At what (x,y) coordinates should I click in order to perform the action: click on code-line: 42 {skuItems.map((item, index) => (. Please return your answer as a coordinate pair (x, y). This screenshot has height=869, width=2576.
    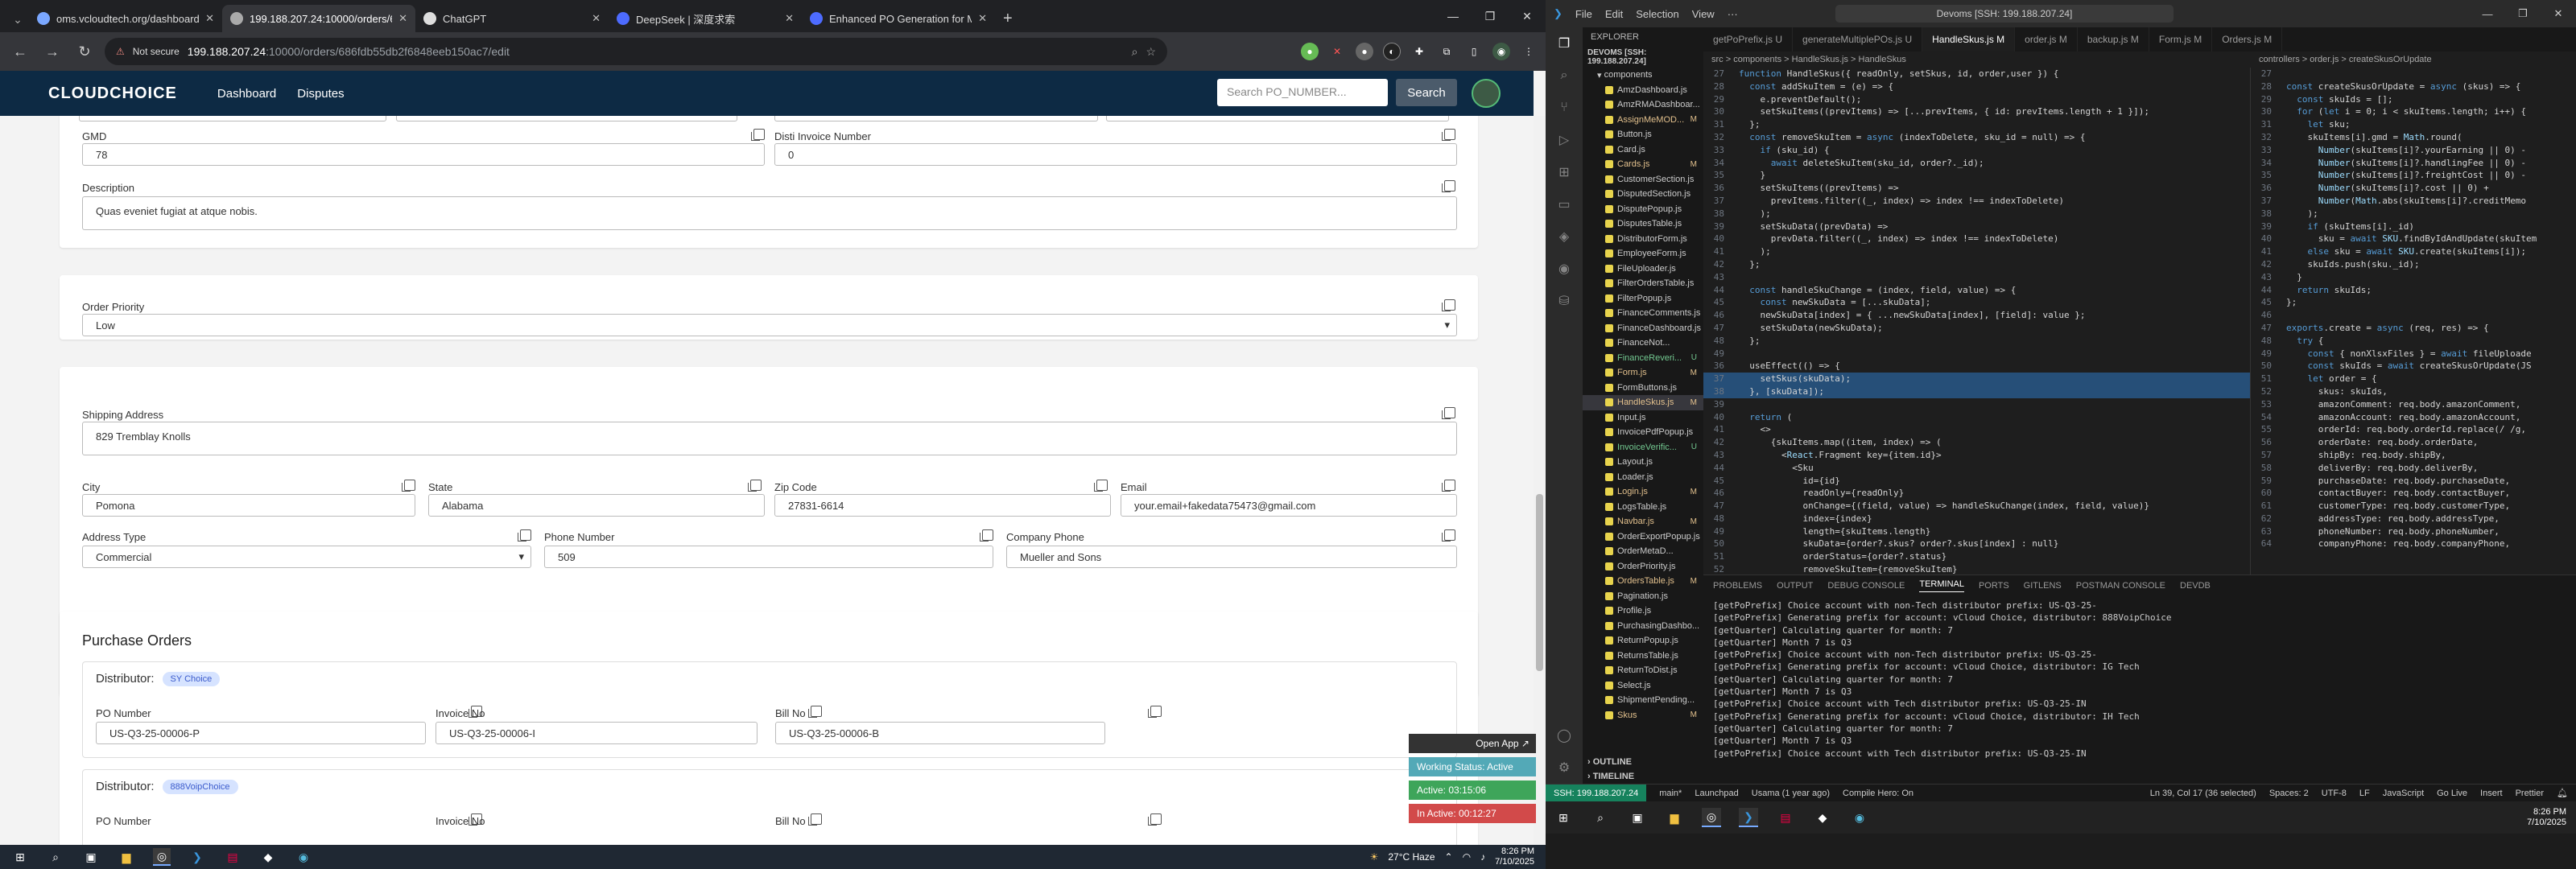
    Looking at the image, I should click on (1976, 443).